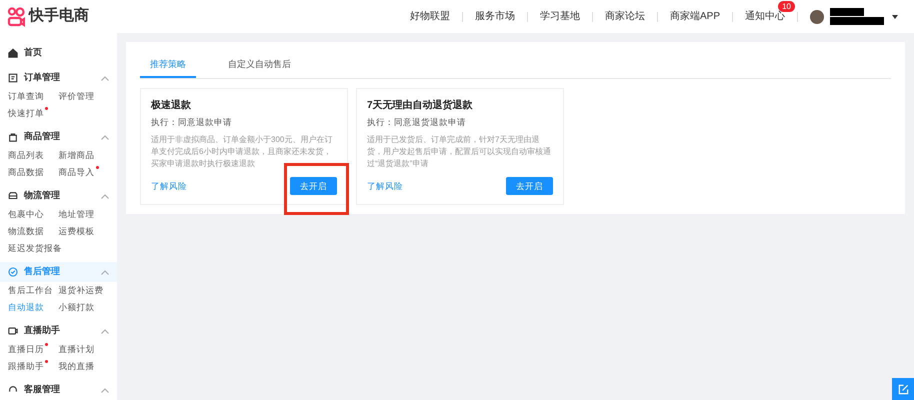 The width and height of the screenshot is (914, 400). What do you see at coordinates (420, 105) in the screenshot?
I see `card-title: 7天无理由自动退货退款` at bounding box center [420, 105].